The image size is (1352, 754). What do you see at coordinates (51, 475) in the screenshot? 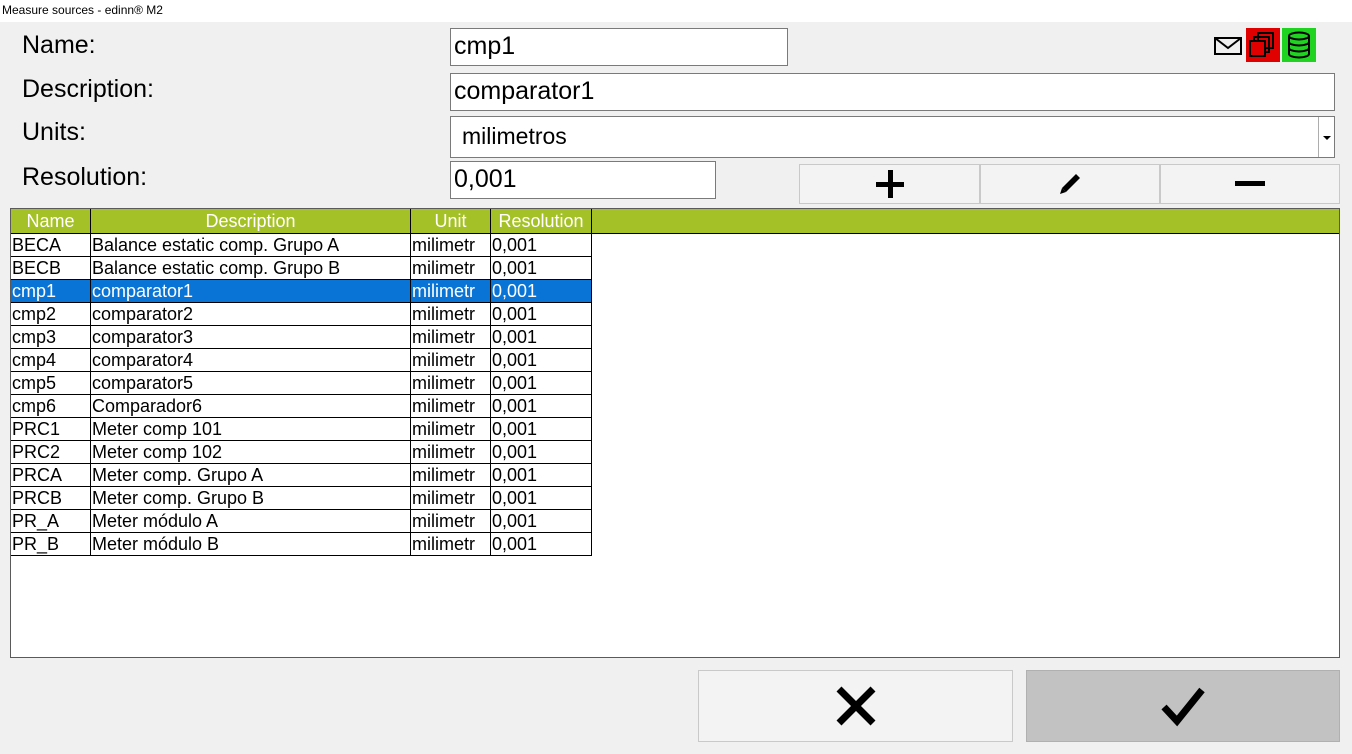
I see `cell-name: PRCA` at bounding box center [51, 475].